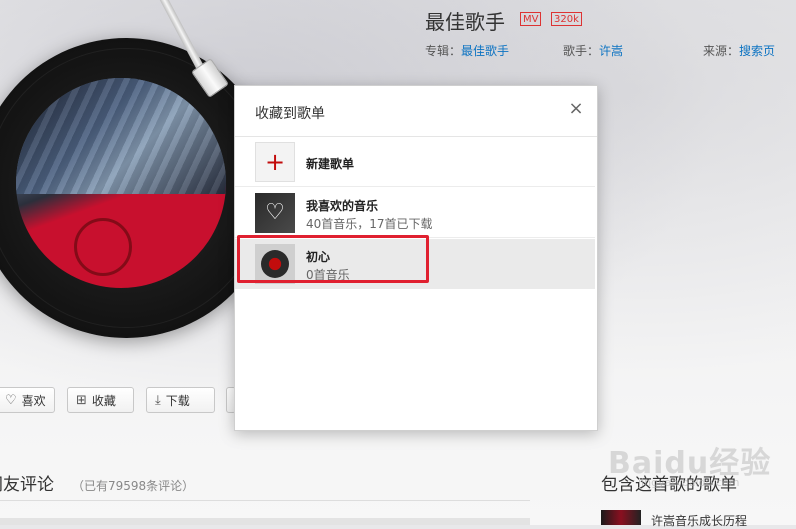 The image size is (796, 529). I want to click on playlist-thumb, so click(275, 264).